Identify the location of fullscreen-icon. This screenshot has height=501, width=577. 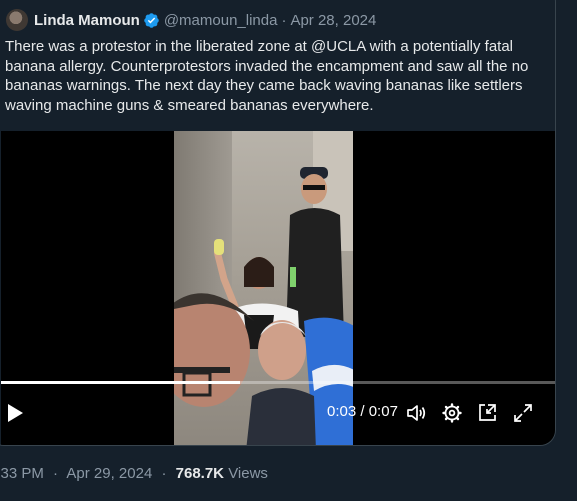
(523, 413).